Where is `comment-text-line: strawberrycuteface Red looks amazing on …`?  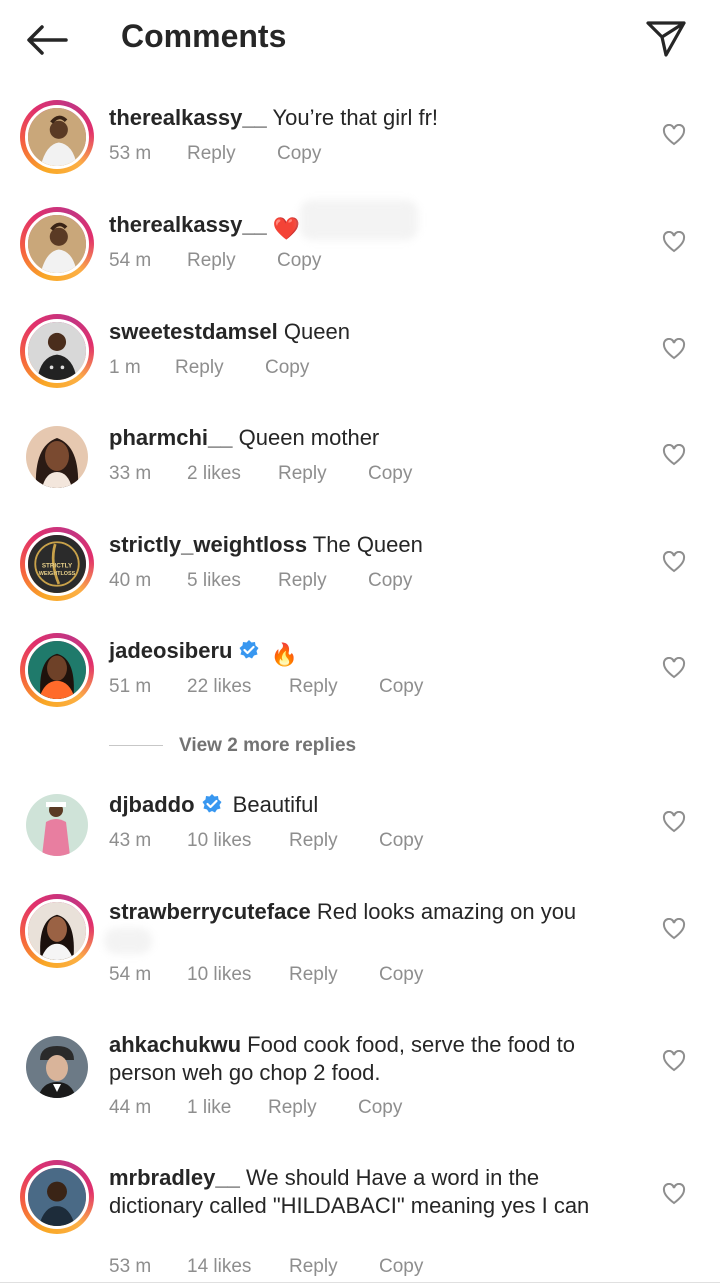
comment-text-line: strawberrycuteface Red looks amazing on … is located at coordinates (374, 912).